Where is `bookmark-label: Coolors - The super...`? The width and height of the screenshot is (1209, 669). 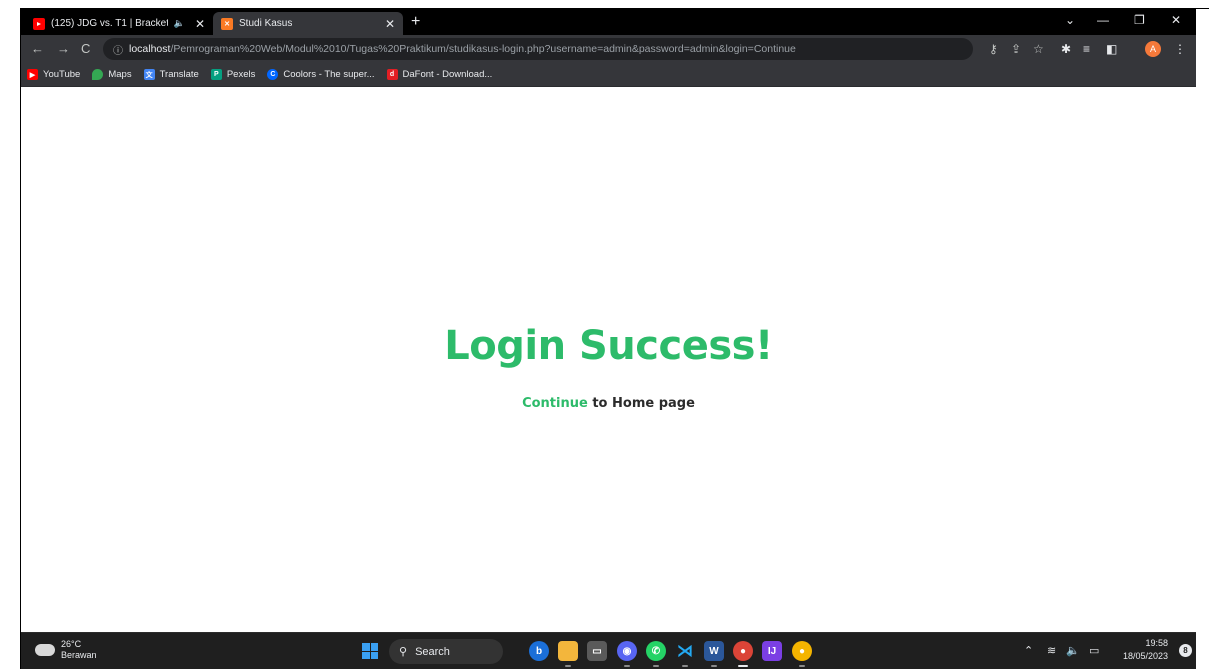
bookmark-label: Coolors - The super... is located at coordinates (329, 74).